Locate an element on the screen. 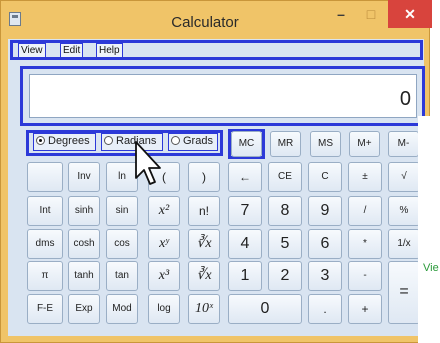  radio-degrees-label: Degrees is located at coordinates (69, 141).